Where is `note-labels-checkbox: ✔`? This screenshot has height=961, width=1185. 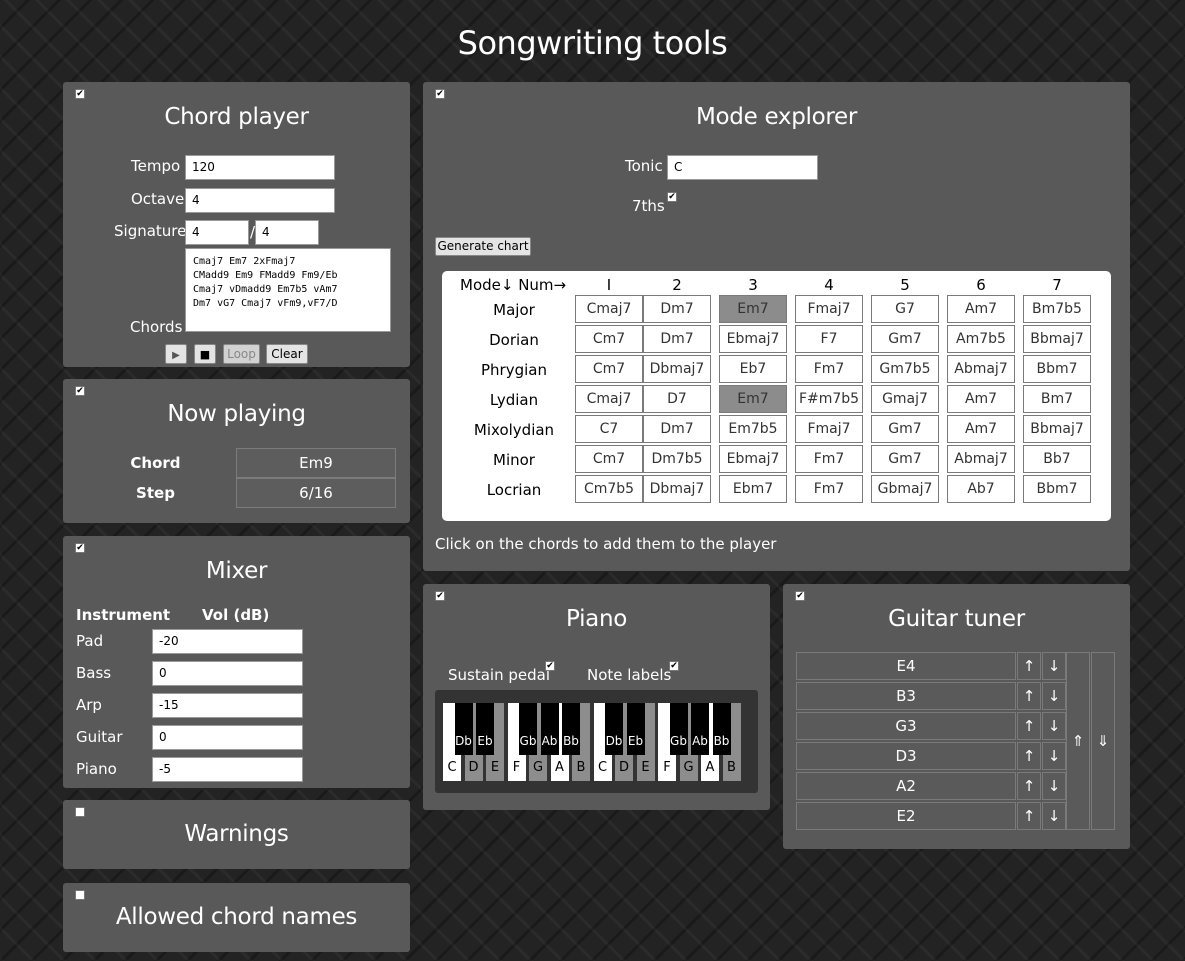 note-labels-checkbox: ✔ is located at coordinates (674, 666).